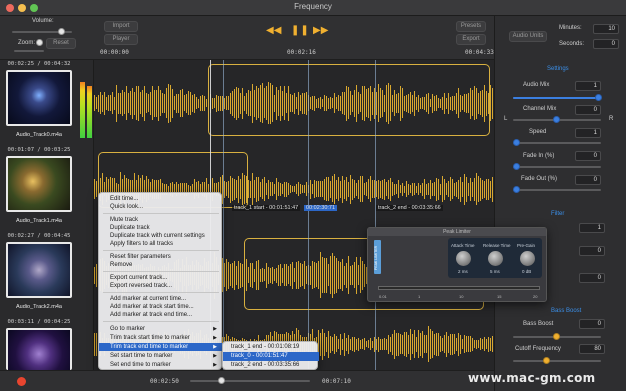 The width and height of the screenshot is (626, 391). What do you see at coordinates (161, 347) in the screenshot?
I see `menu-item-trim-end: Trim track end time to marker ▶` at bounding box center [161, 347].